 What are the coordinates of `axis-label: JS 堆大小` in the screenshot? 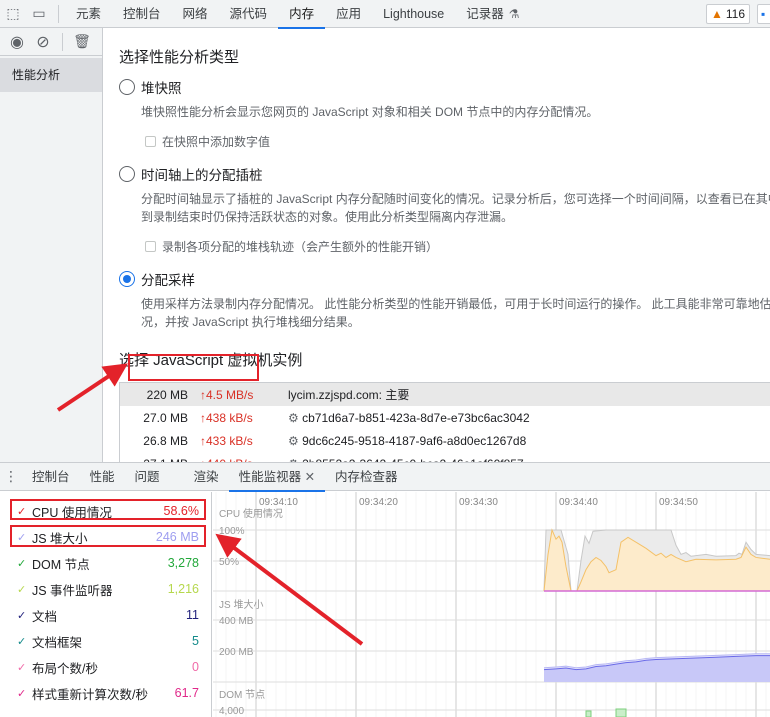 It's located at (241, 604).